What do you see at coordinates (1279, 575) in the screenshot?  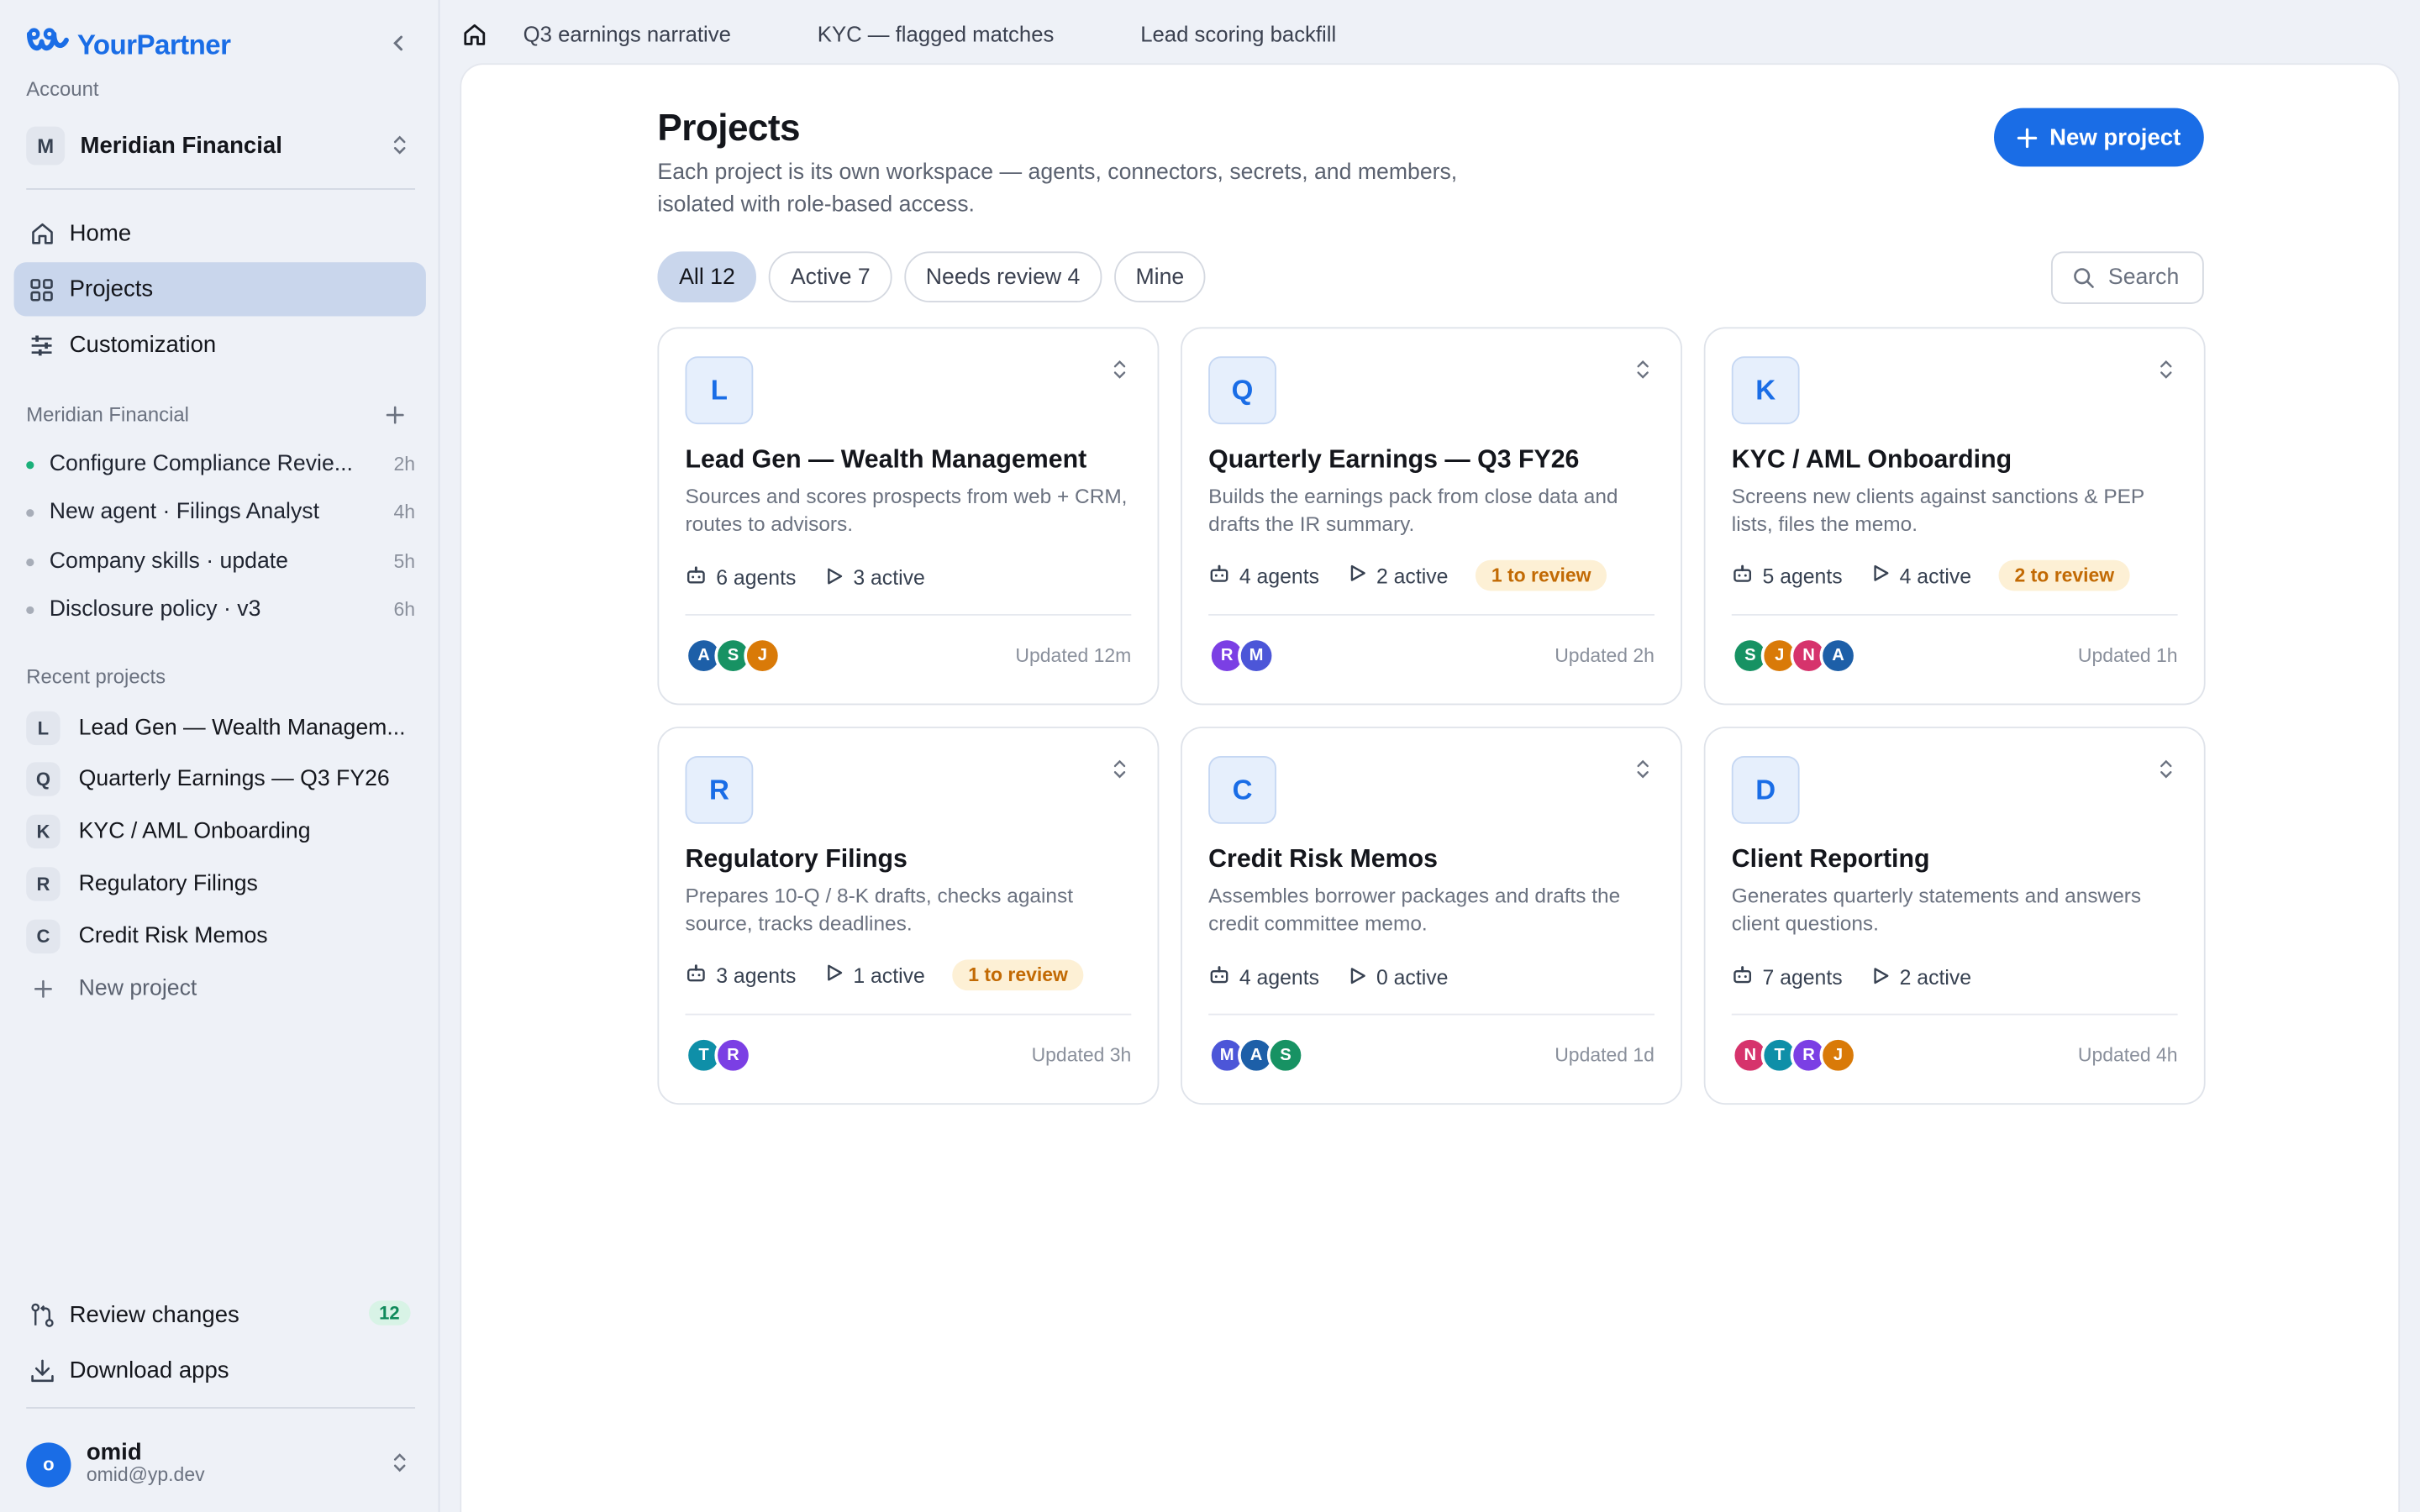 I see `agent-count: 4 agents` at bounding box center [1279, 575].